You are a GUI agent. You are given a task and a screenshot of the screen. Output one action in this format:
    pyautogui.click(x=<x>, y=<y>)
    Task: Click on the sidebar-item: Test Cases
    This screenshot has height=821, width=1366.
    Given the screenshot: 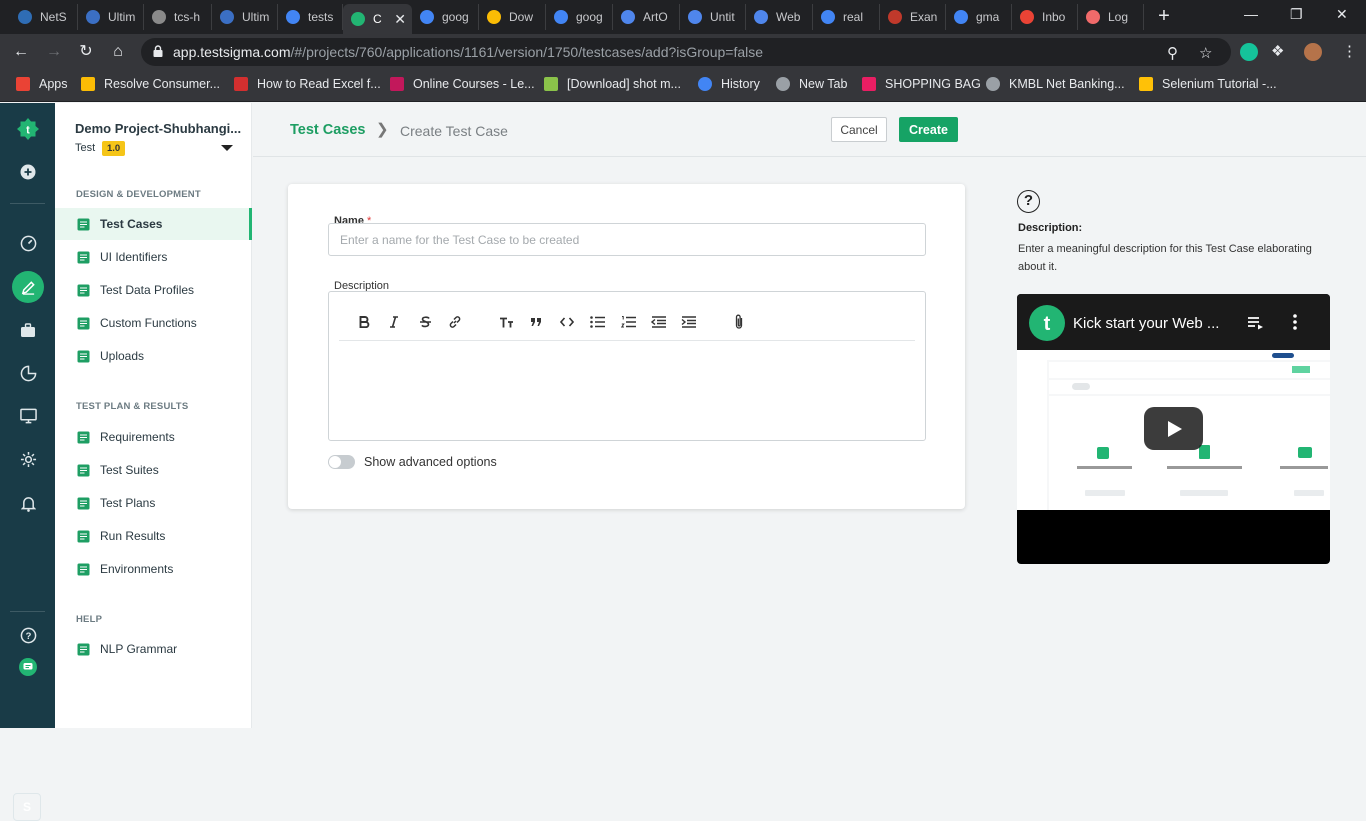 What is the action you would take?
    pyautogui.click(x=153, y=224)
    